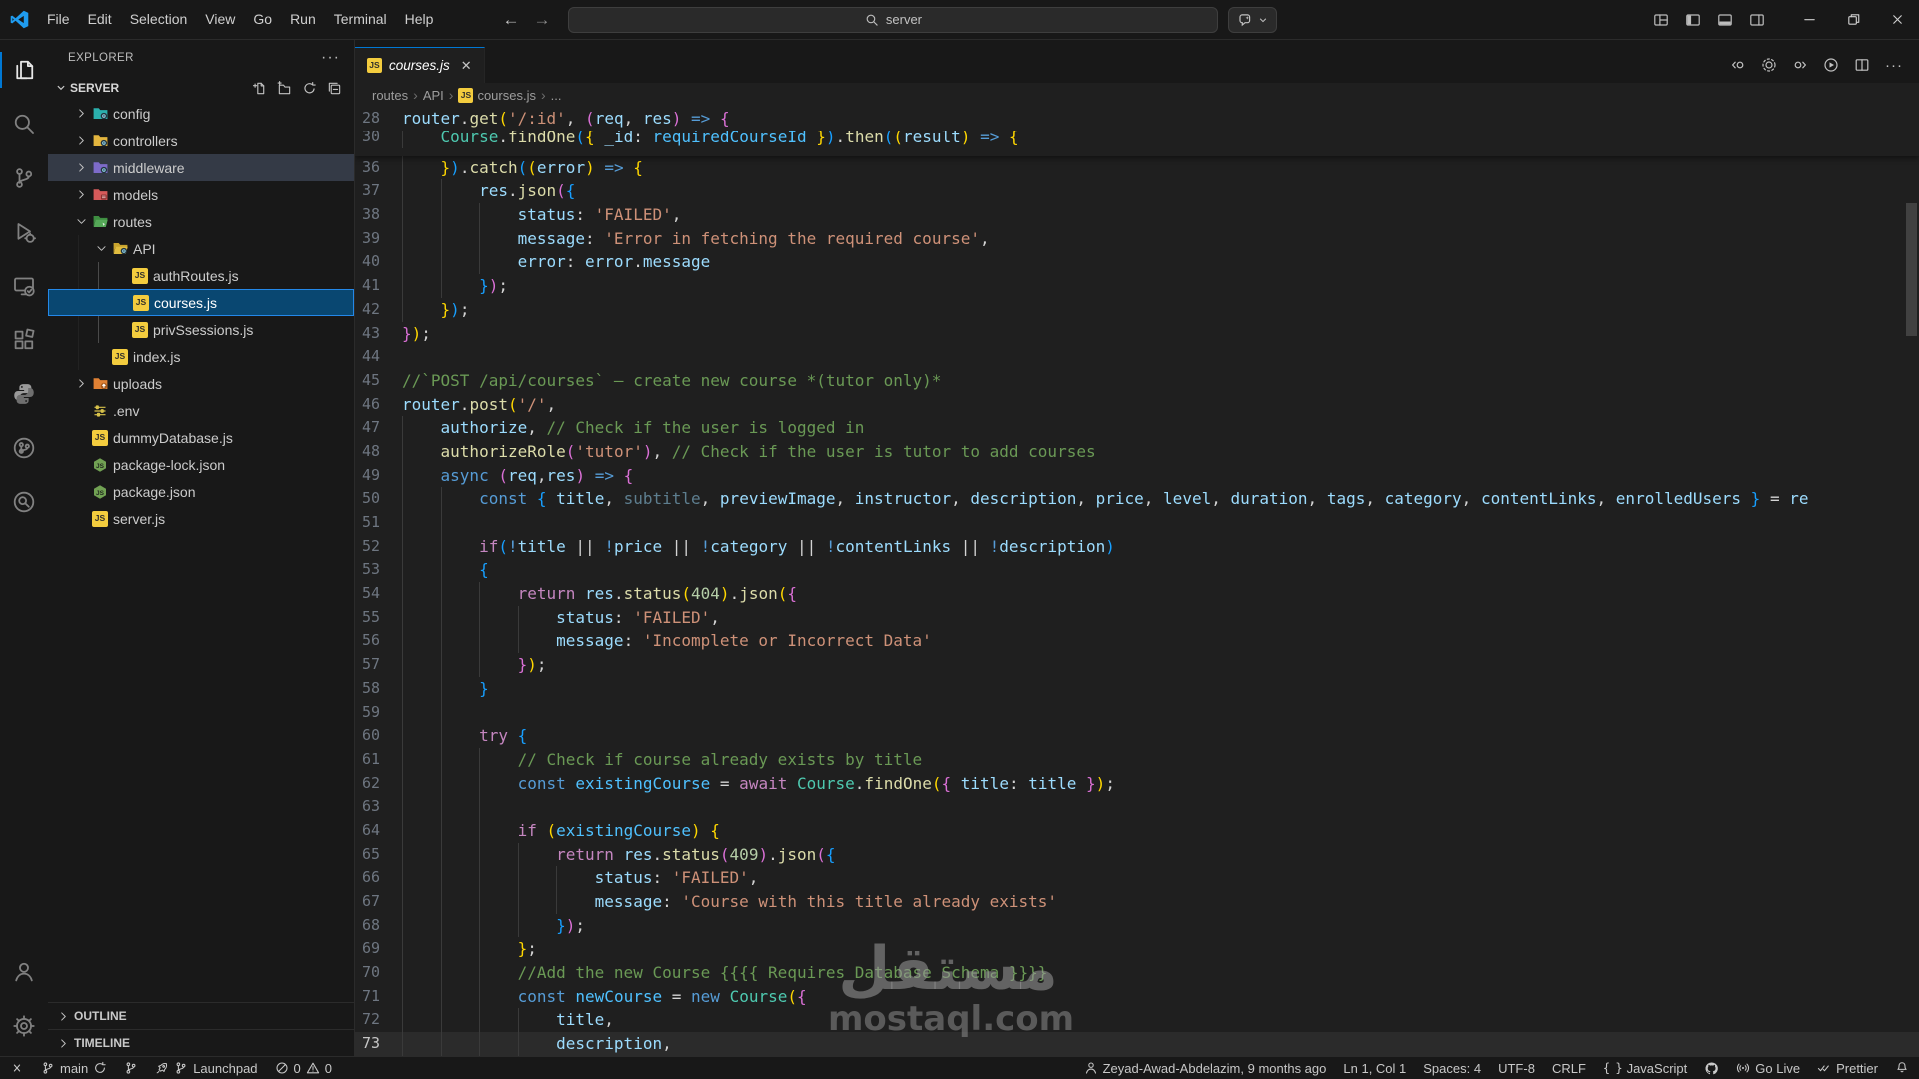 The width and height of the screenshot is (1919, 1079). Describe the element at coordinates (262, 19) in the screenshot. I see `menu-go: Go` at that location.